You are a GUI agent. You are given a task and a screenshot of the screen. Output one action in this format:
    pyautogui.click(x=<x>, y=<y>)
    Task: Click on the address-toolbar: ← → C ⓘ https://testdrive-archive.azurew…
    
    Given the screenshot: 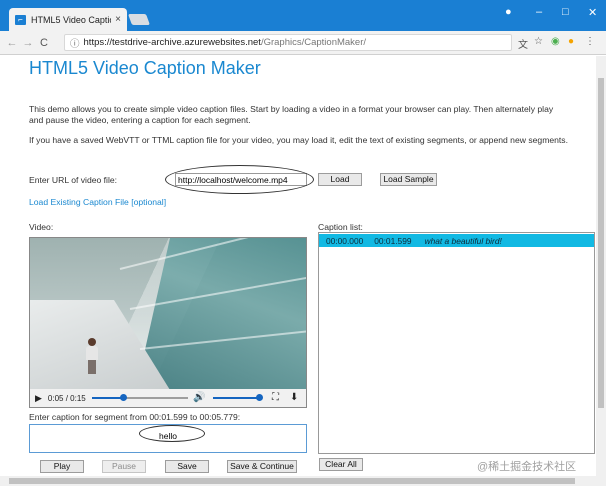 What is the action you would take?
    pyautogui.click(x=303, y=43)
    